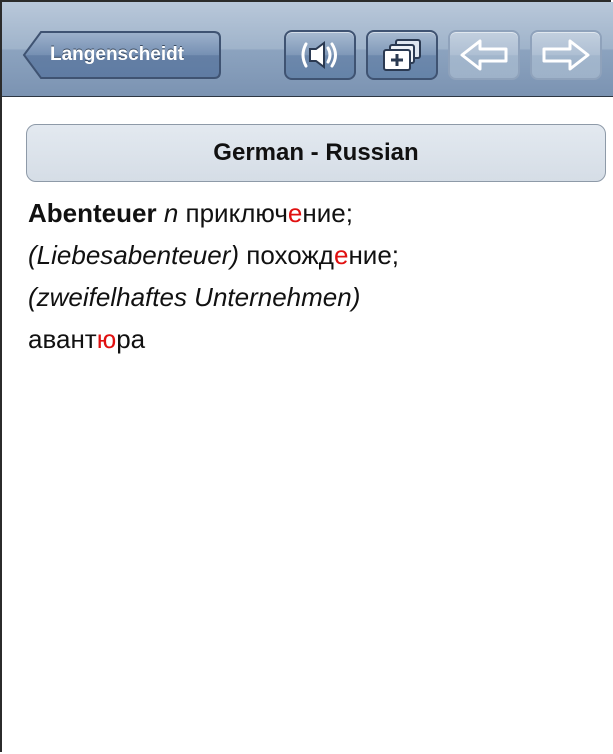 The width and height of the screenshot is (613, 754). What do you see at coordinates (62, 339) in the screenshot?
I see `translation-3-part: авант` at bounding box center [62, 339].